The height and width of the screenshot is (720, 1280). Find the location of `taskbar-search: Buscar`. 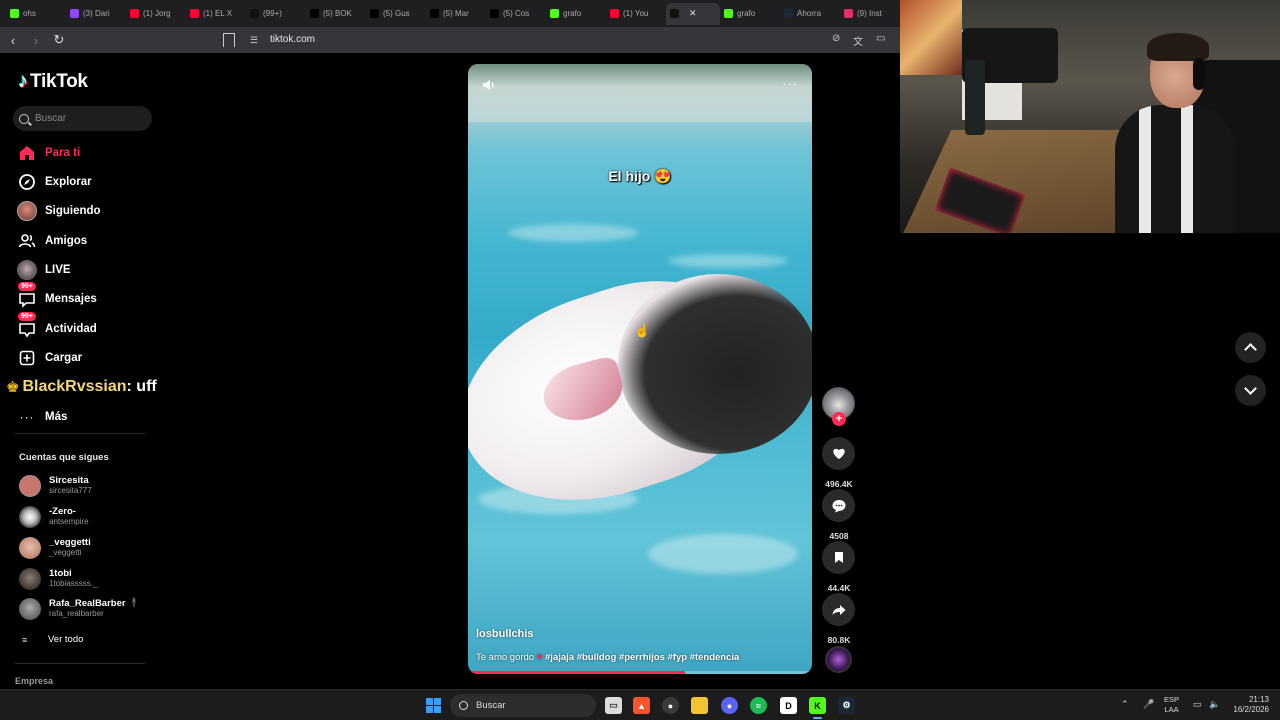

taskbar-search: Buscar is located at coordinates (523, 705).